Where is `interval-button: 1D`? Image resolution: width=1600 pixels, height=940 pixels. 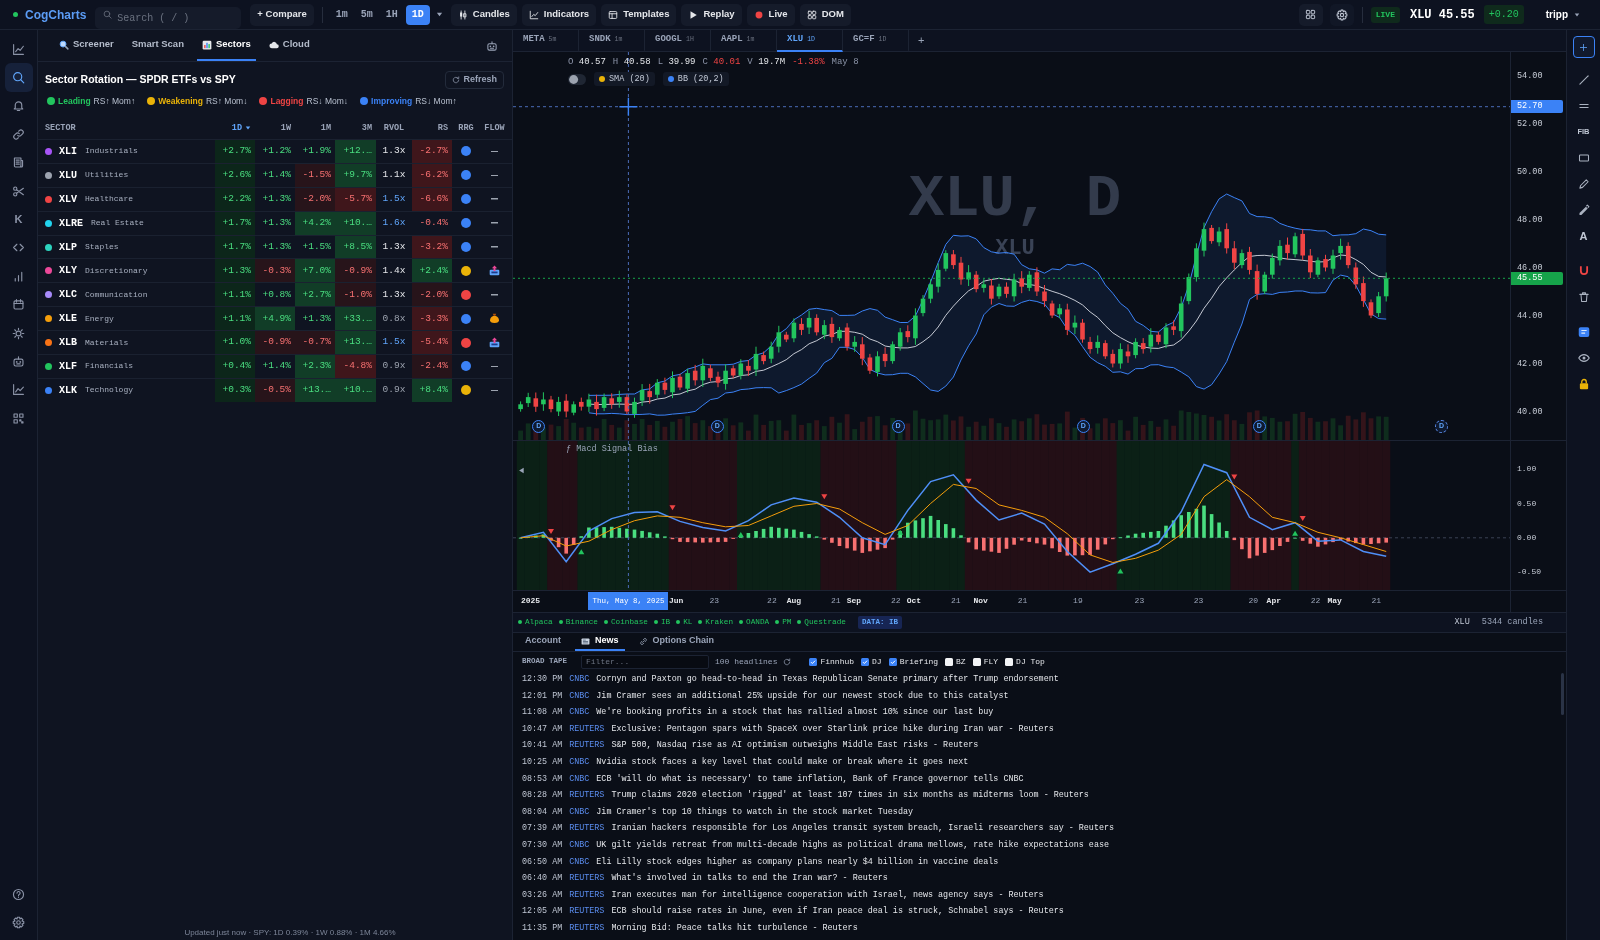 interval-button: 1D is located at coordinates (417, 14).